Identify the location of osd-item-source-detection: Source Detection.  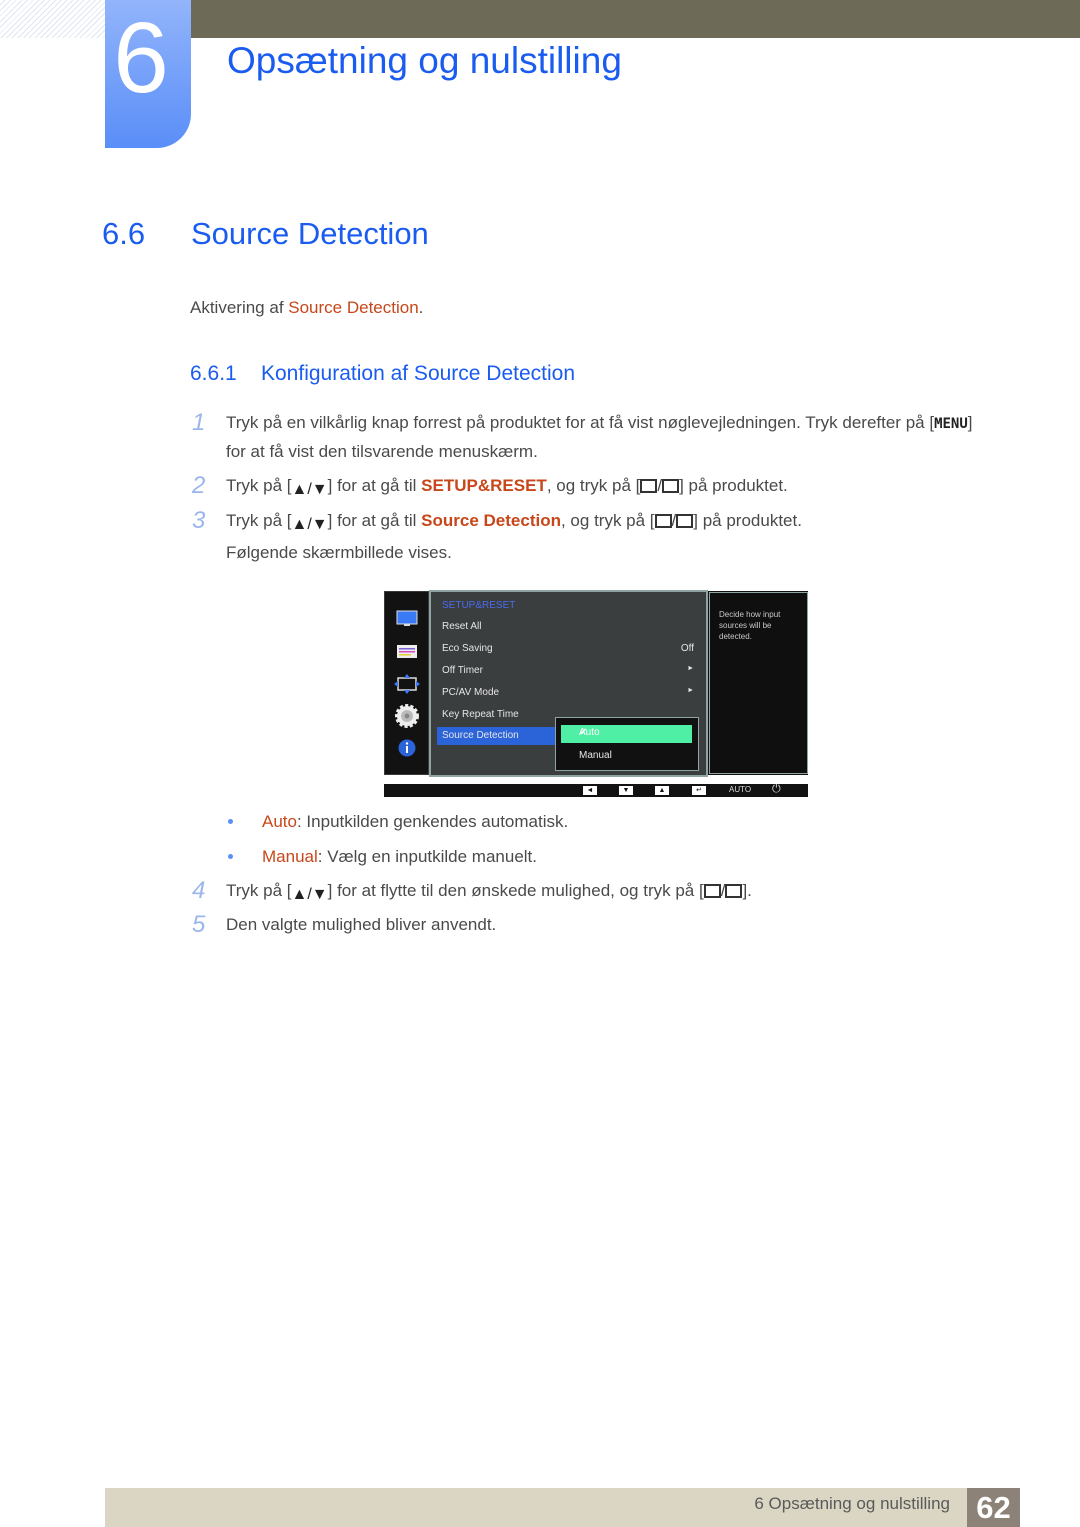
(480, 735).